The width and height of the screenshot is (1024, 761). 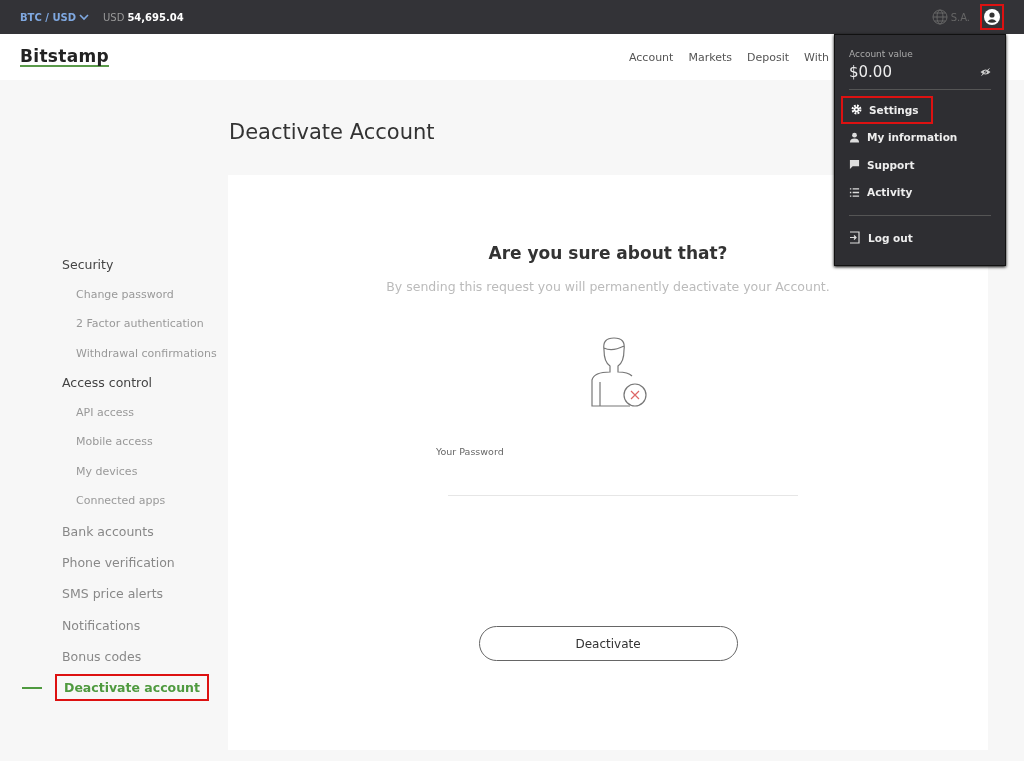 What do you see at coordinates (854, 165) in the screenshot?
I see `chat-icon` at bounding box center [854, 165].